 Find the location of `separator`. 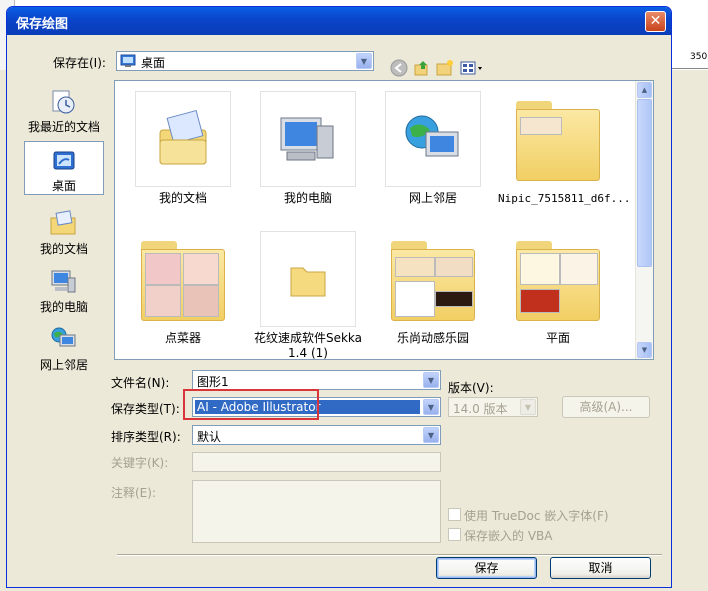

separator is located at coordinates (389, 555).